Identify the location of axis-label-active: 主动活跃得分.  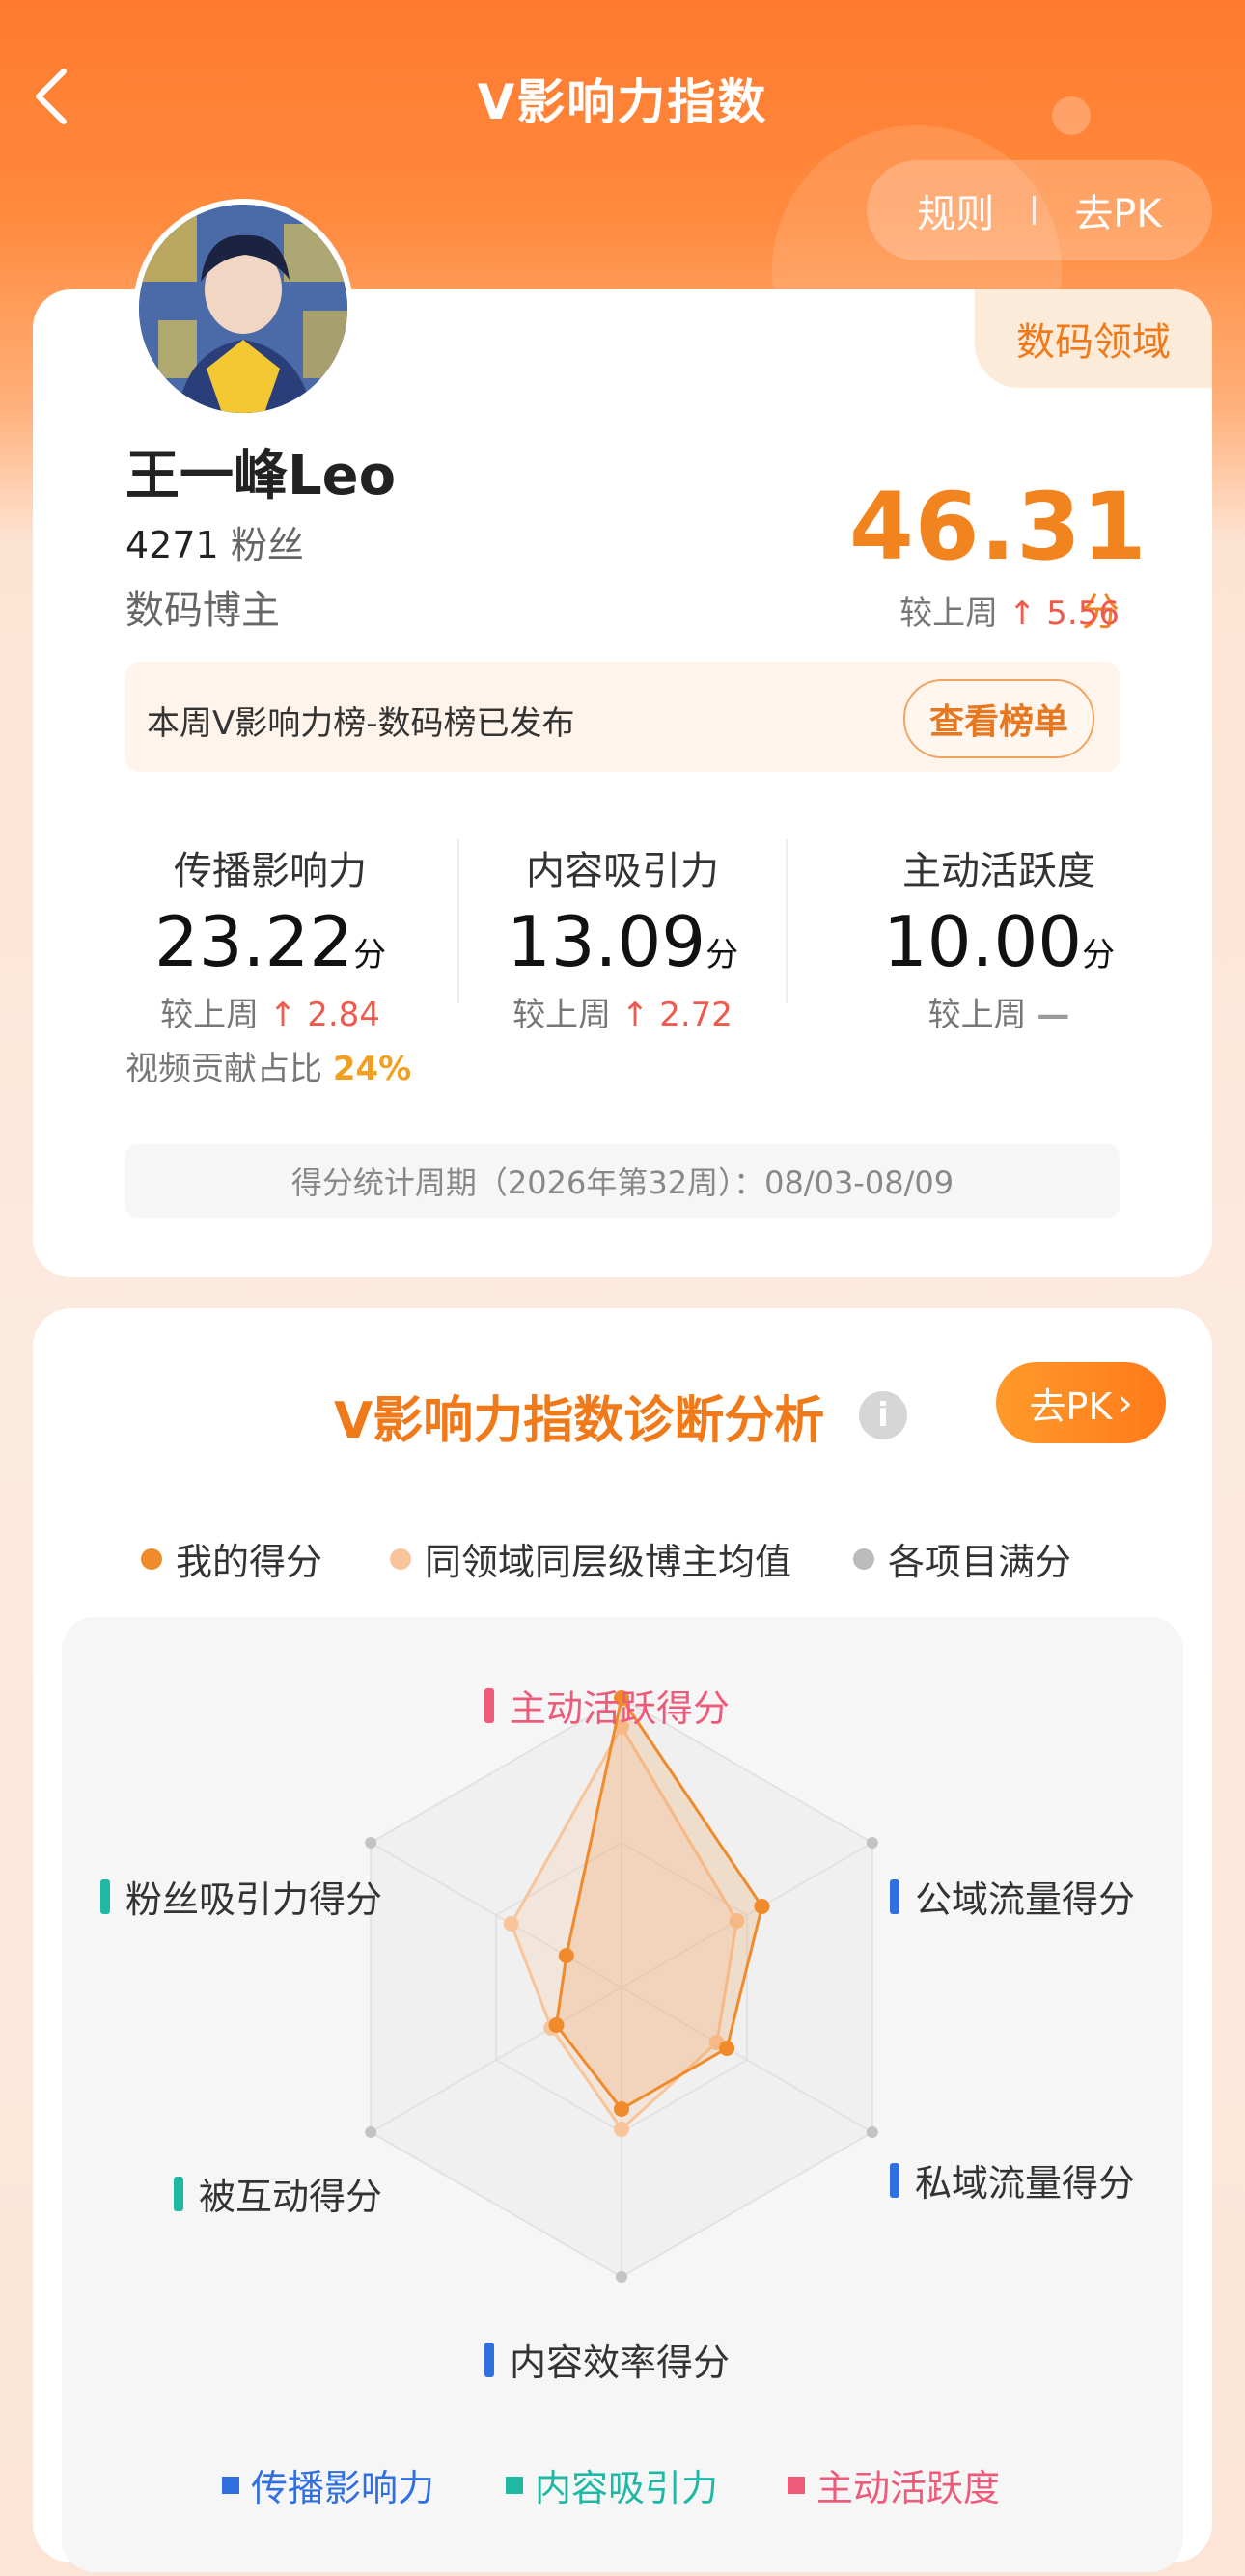
(607, 1706).